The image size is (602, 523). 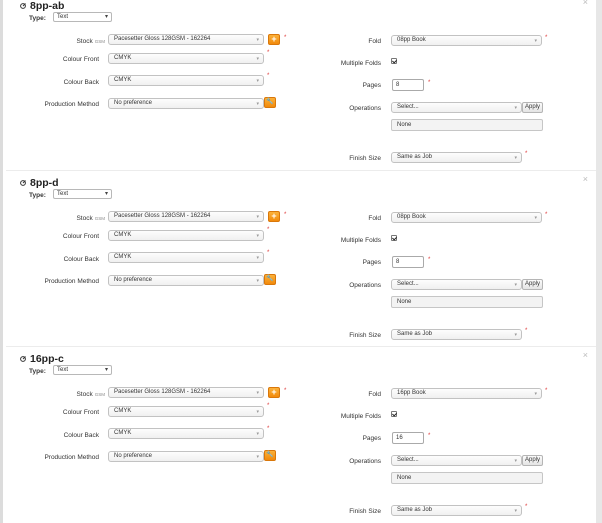 What do you see at coordinates (80, 412) in the screenshot?
I see `colour-front-label: Colour Front` at bounding box center [80, 412].